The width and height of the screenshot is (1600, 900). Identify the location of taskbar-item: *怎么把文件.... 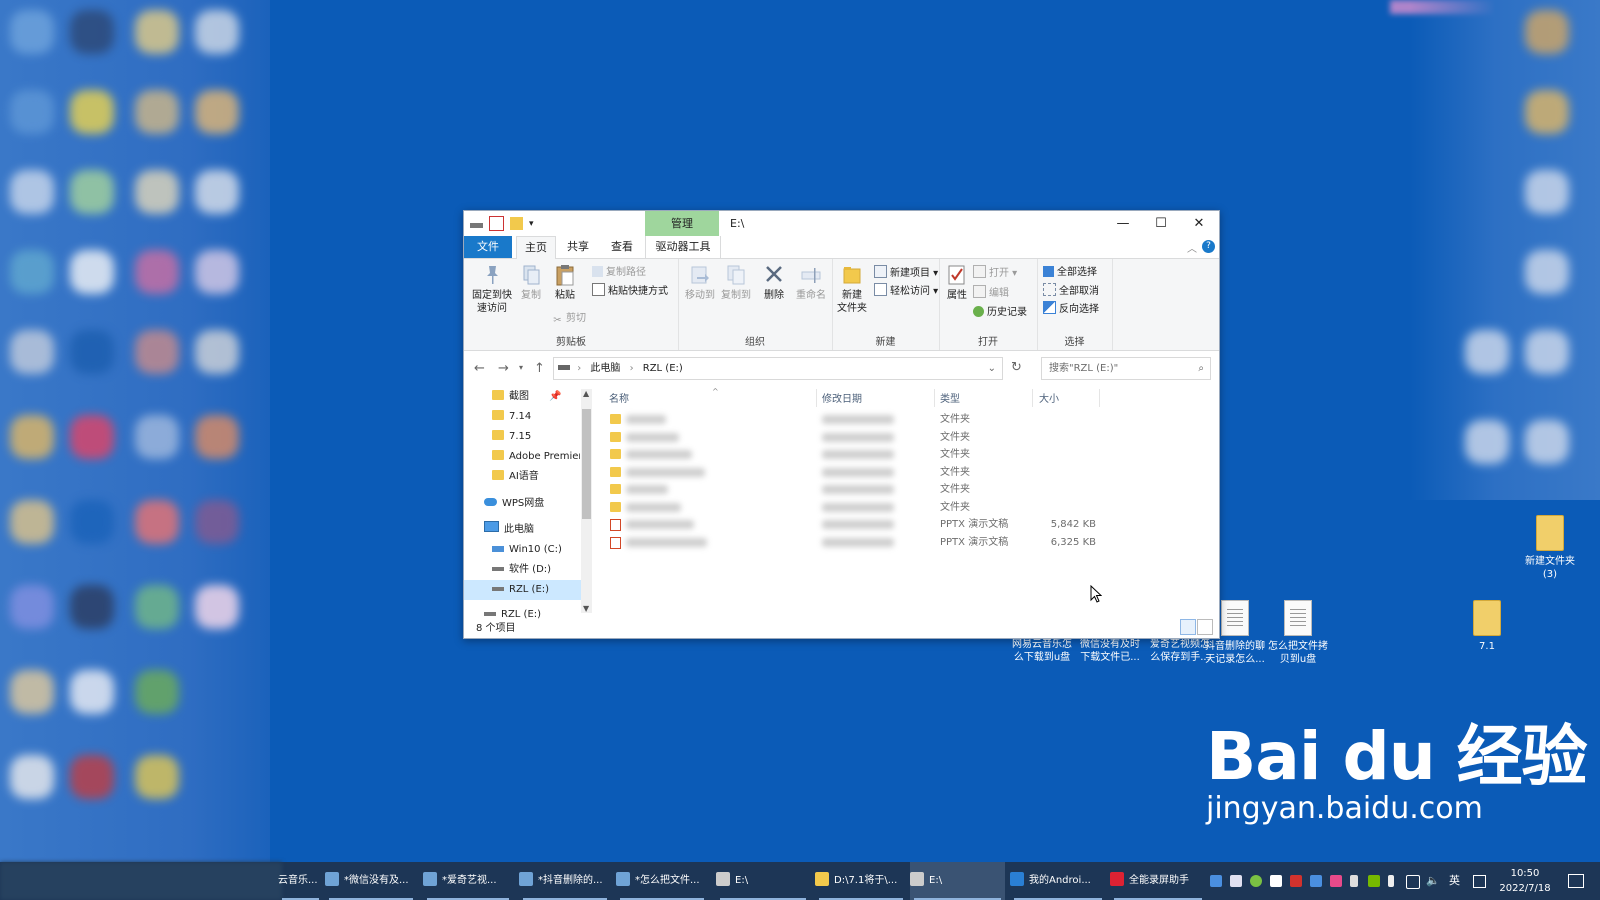
(662, 881).